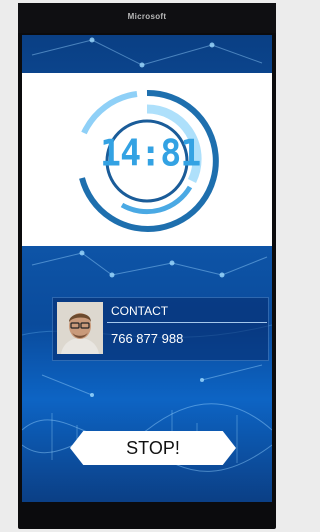  I want to click on countdown-timer: 14:81, so click(150, 154).